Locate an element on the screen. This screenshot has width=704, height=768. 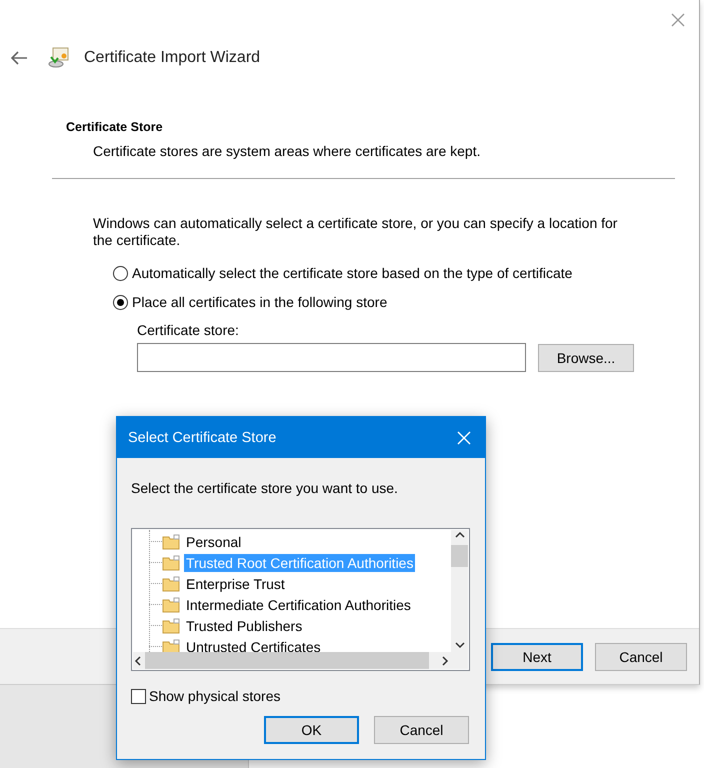
back-arrow-icon is located at coordinates (19, 58).